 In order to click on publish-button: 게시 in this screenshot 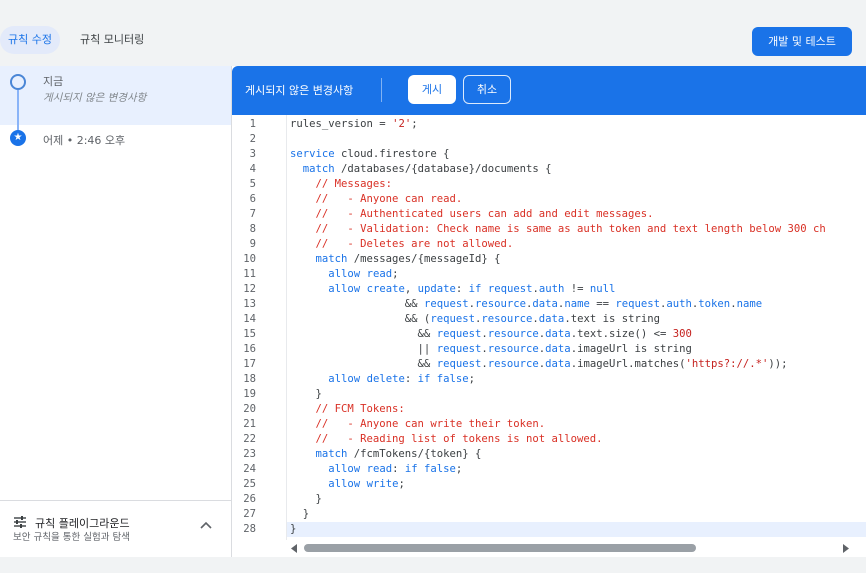, I will do `click(432, 89)`.